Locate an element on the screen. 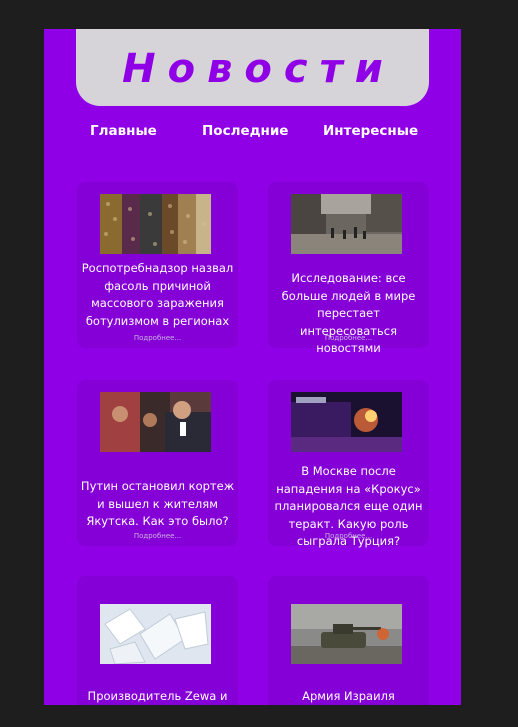 The height and width of the screenshot is (727, 518). news-title: Производитель Zewa и Lib is located at coordinates (157, 696).